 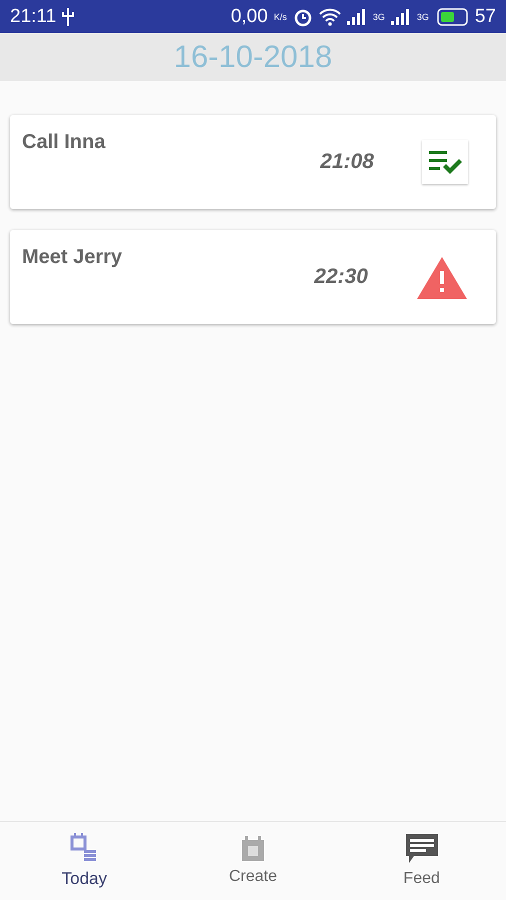 I want to click on task-card: Meet Jerry 22:30, so click(x=253, y=277).